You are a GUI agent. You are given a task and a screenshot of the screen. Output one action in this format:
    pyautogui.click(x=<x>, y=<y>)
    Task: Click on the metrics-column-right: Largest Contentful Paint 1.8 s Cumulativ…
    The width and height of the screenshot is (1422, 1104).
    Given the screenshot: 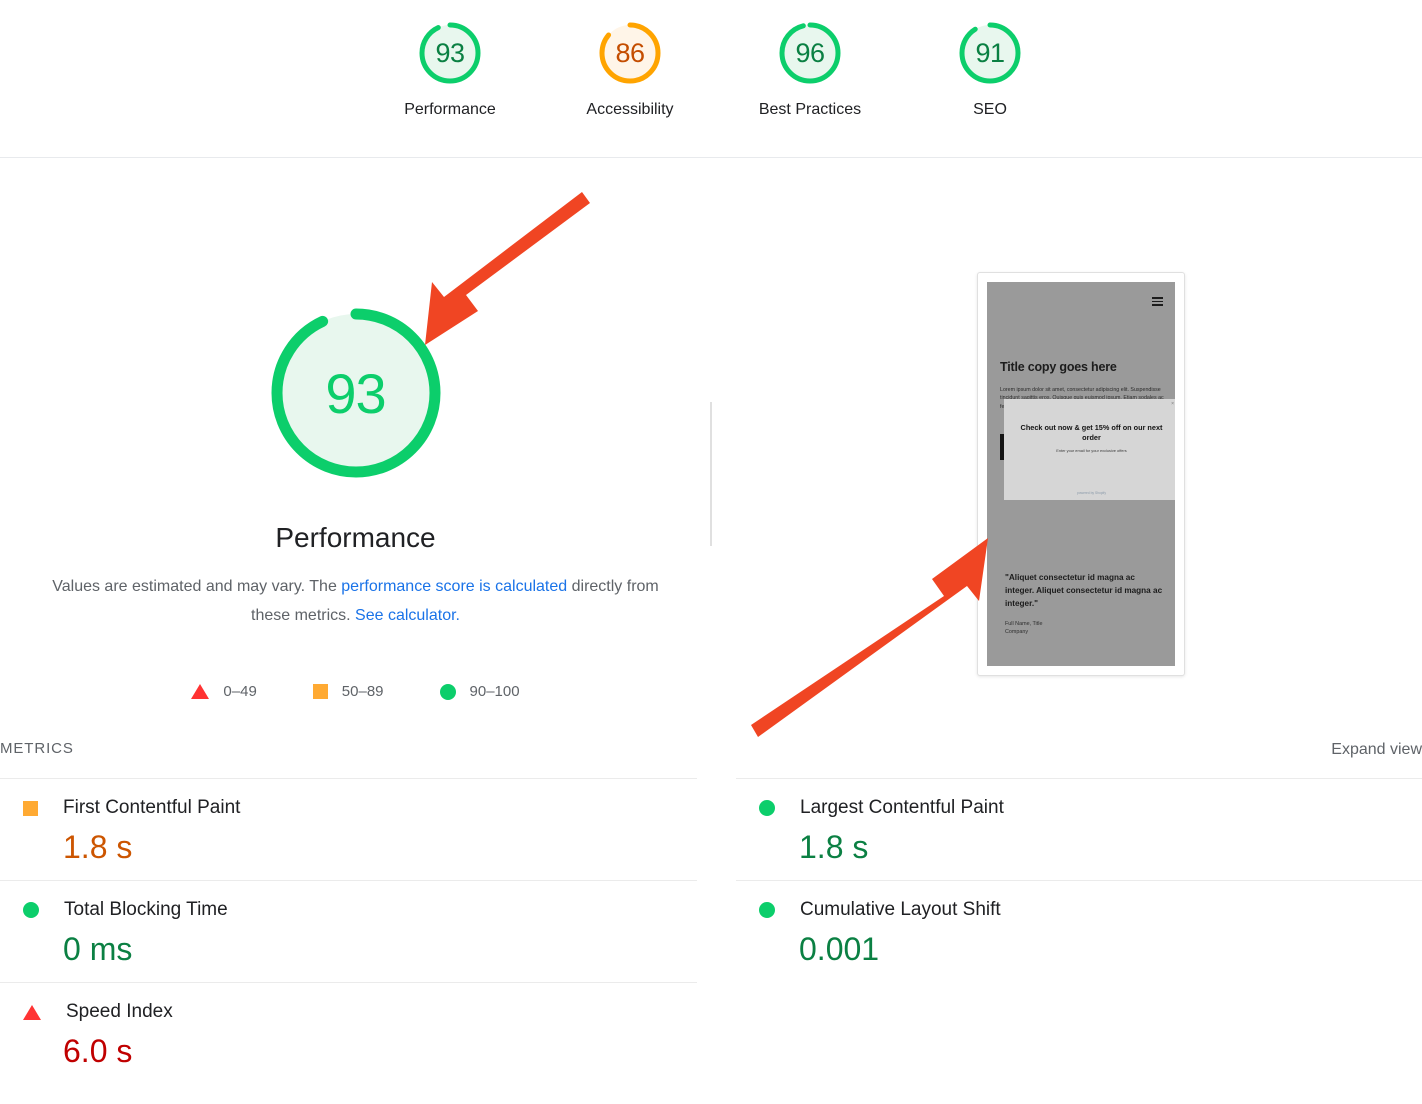 What is the action you would take?
    pyautogui.click(x=1079, y=880)
    